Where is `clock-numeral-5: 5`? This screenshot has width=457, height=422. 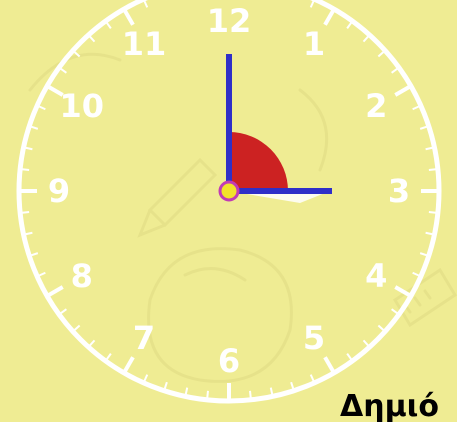 clock-numeral-5: 5 is located at coordinates (314, 338).